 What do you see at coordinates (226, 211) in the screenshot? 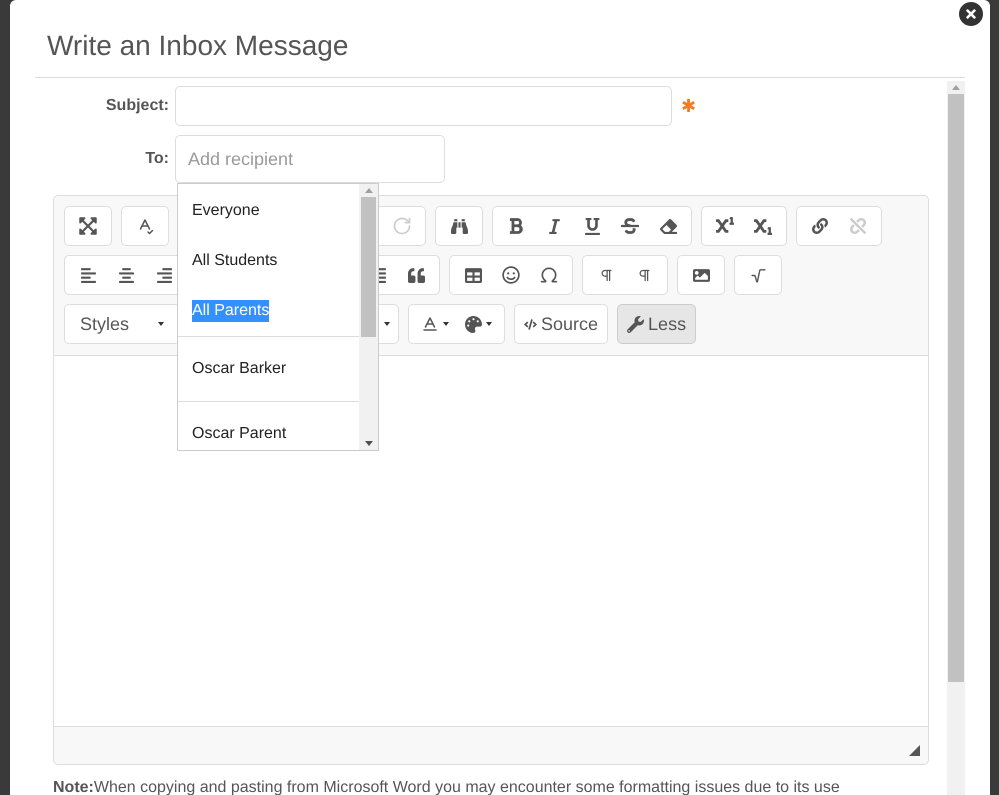
I see `recipient-option: Everyone` at bounding box center [226, 211].